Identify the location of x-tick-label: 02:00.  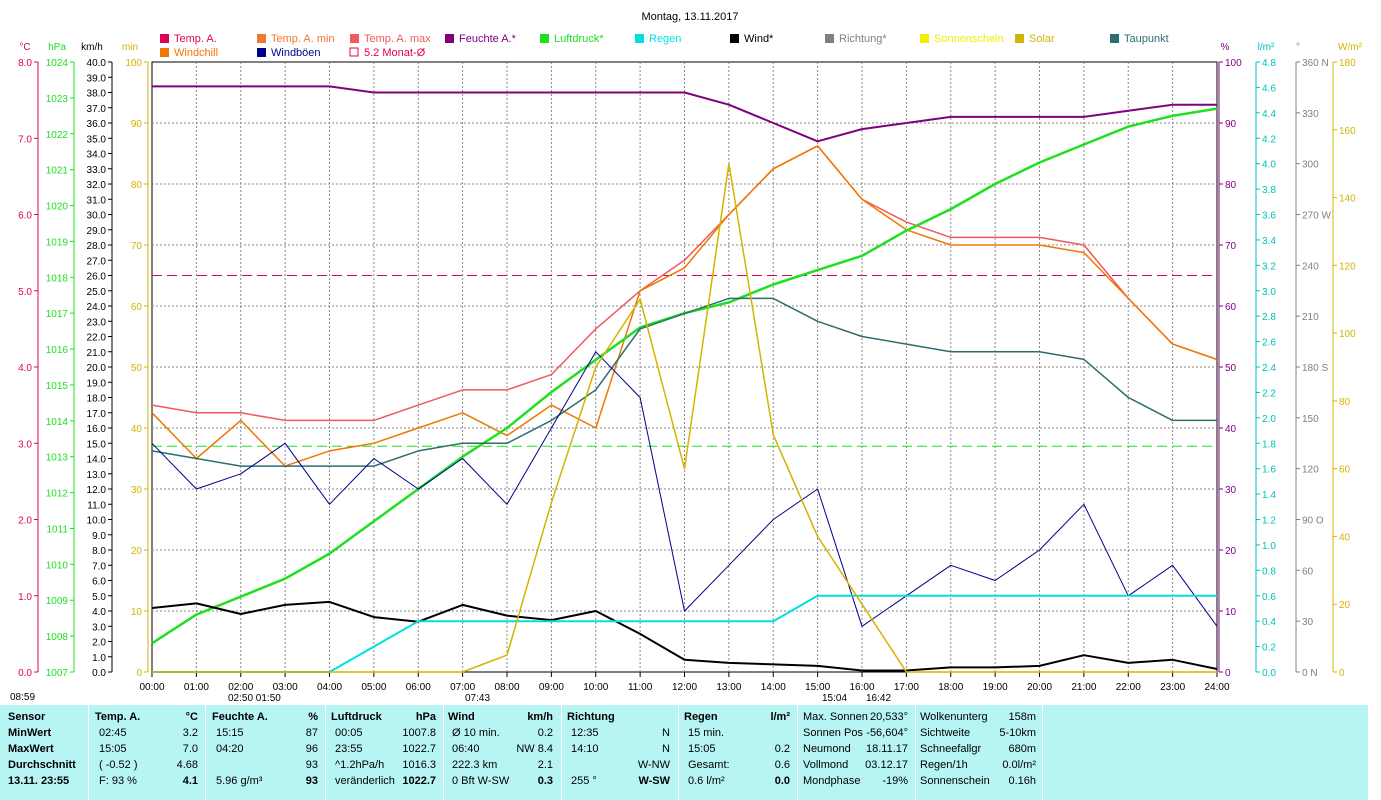
(240, 687).